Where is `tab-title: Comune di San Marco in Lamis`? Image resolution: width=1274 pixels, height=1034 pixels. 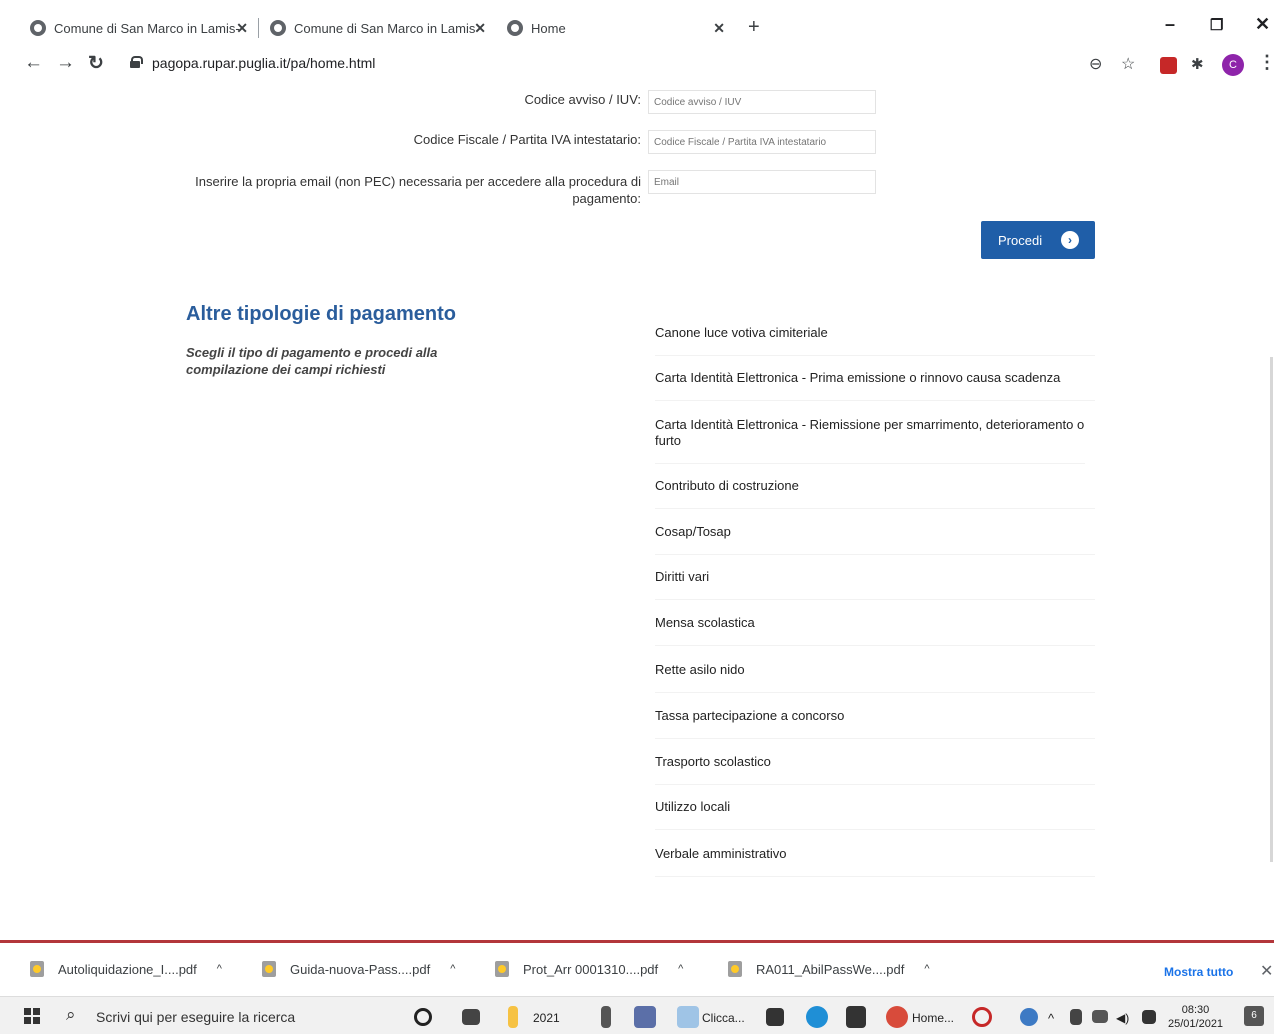
tab-title: Comune di San Marco in Lamis is located at coordinates (385, 28).